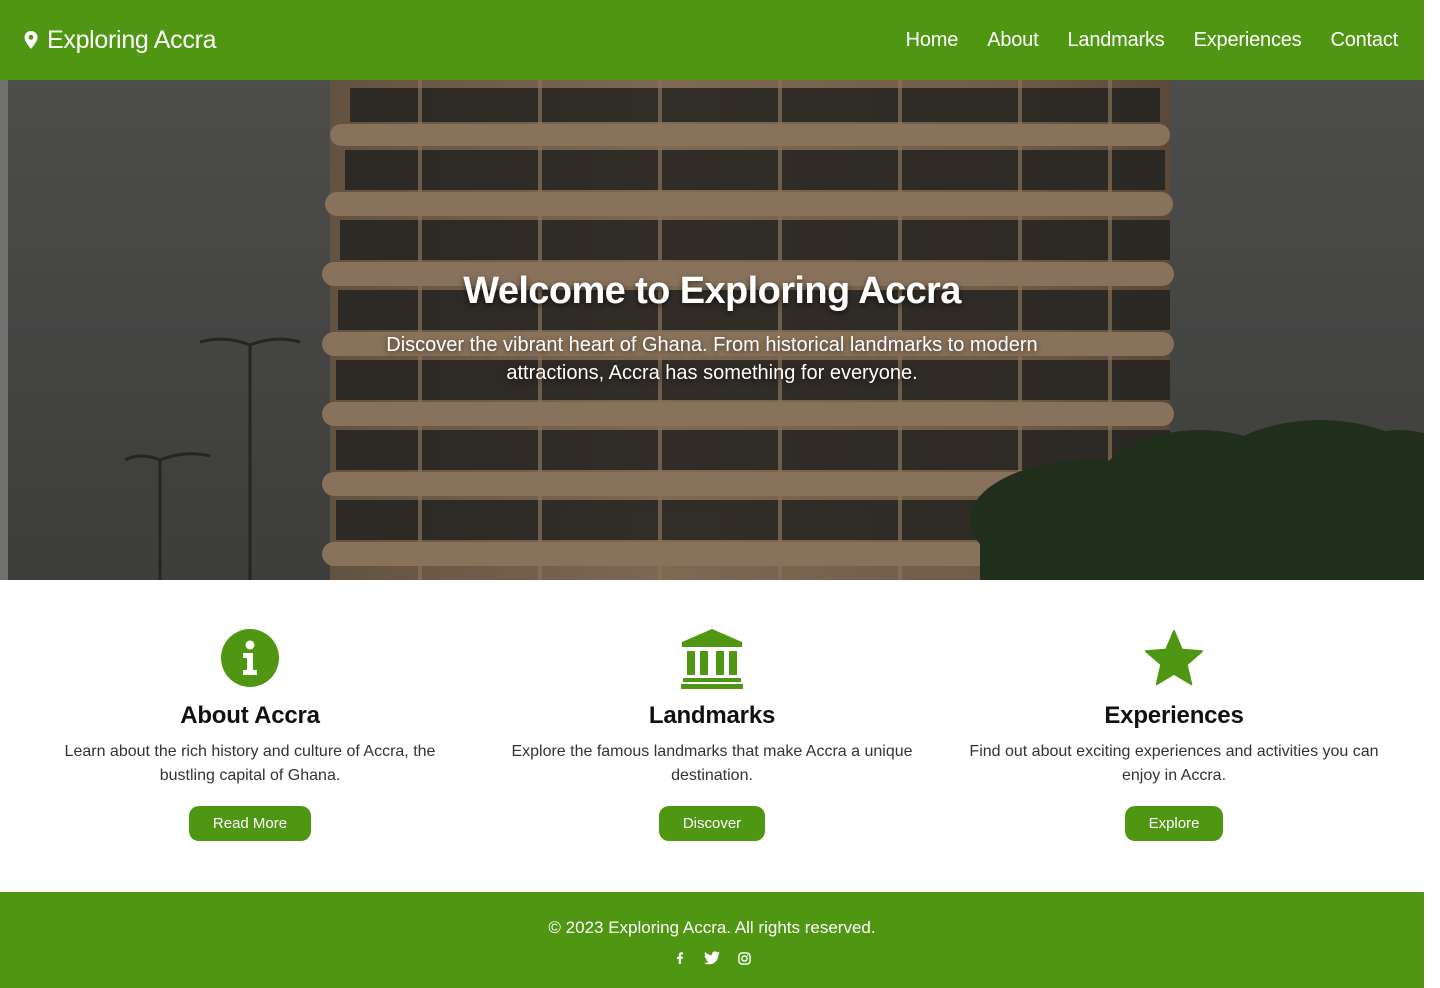  Describe the element at coordinates (250, 658) in the screenshot. I see `info-circle-icon` at that location.